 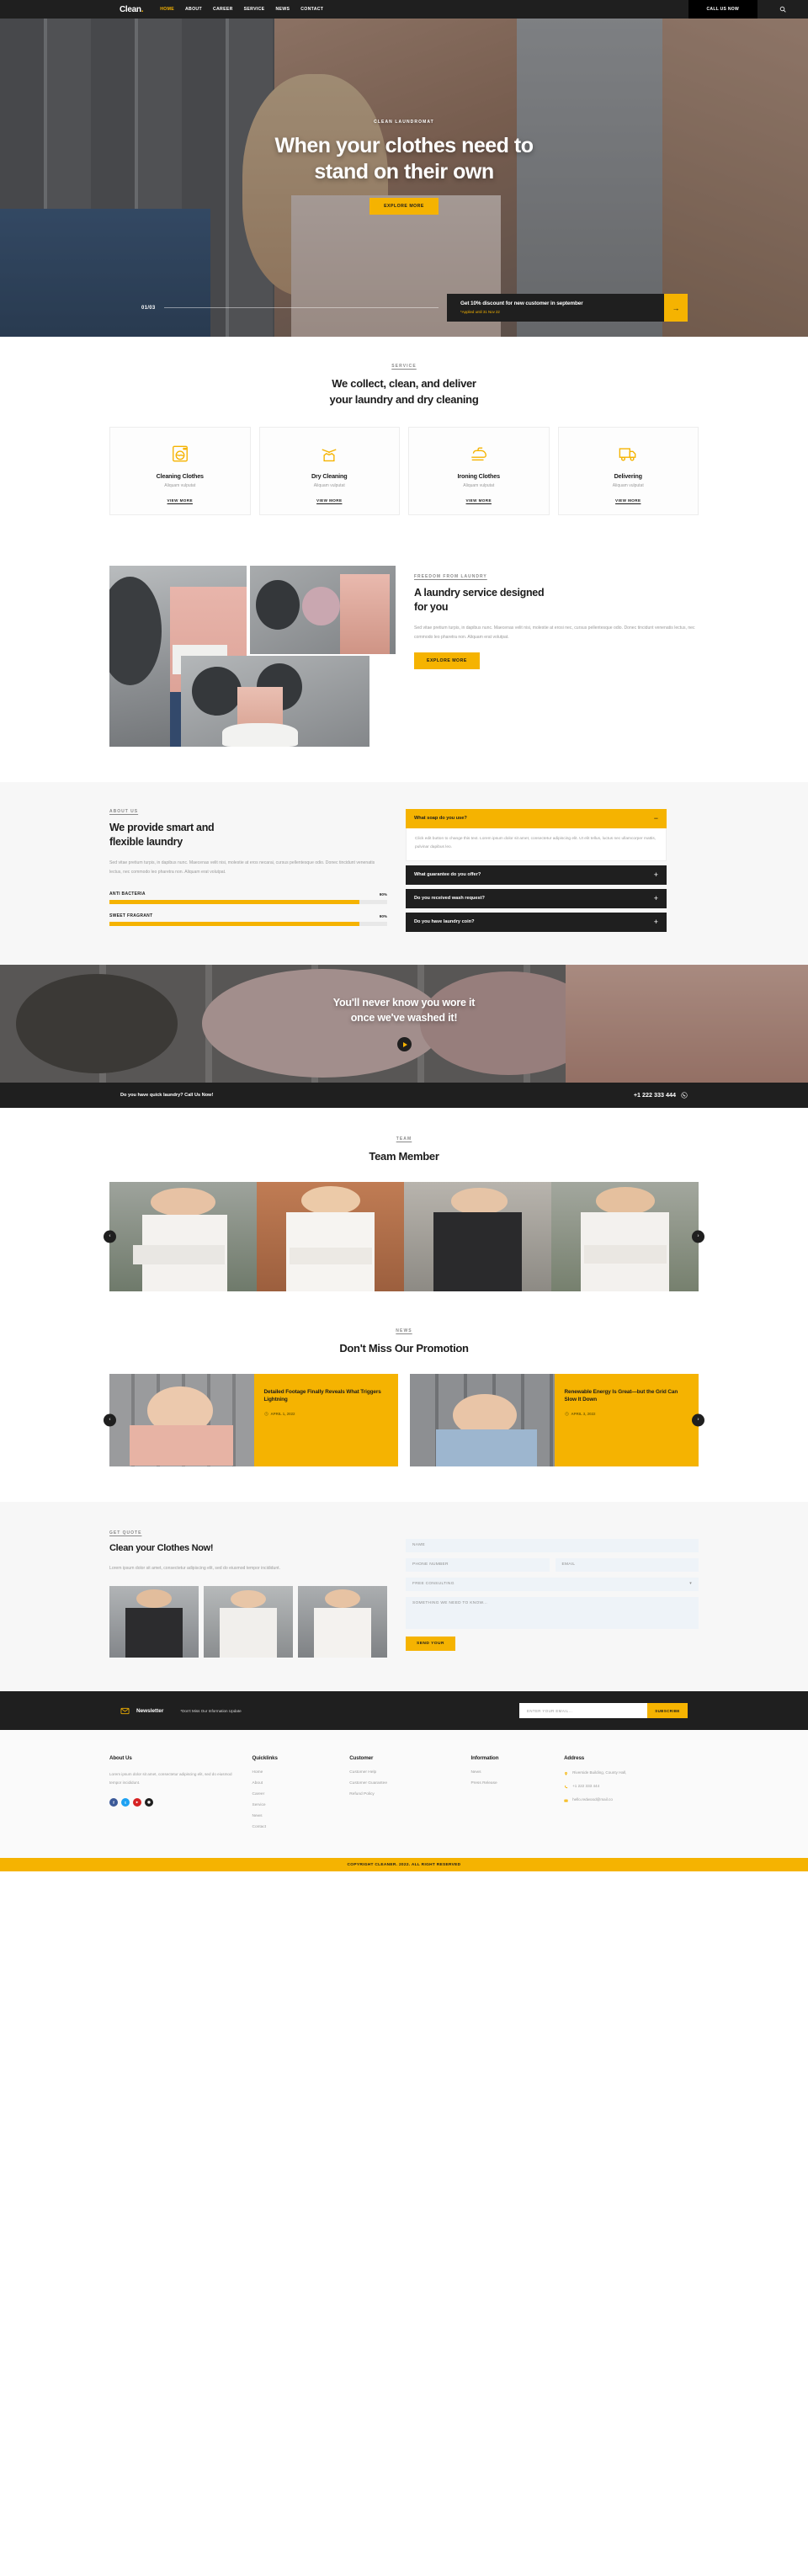 What do you see at coordinates (110, 1236) in the screenshot?
I see `team-prev-arrow-icon: ‹` at bounding box center [110, 1236].